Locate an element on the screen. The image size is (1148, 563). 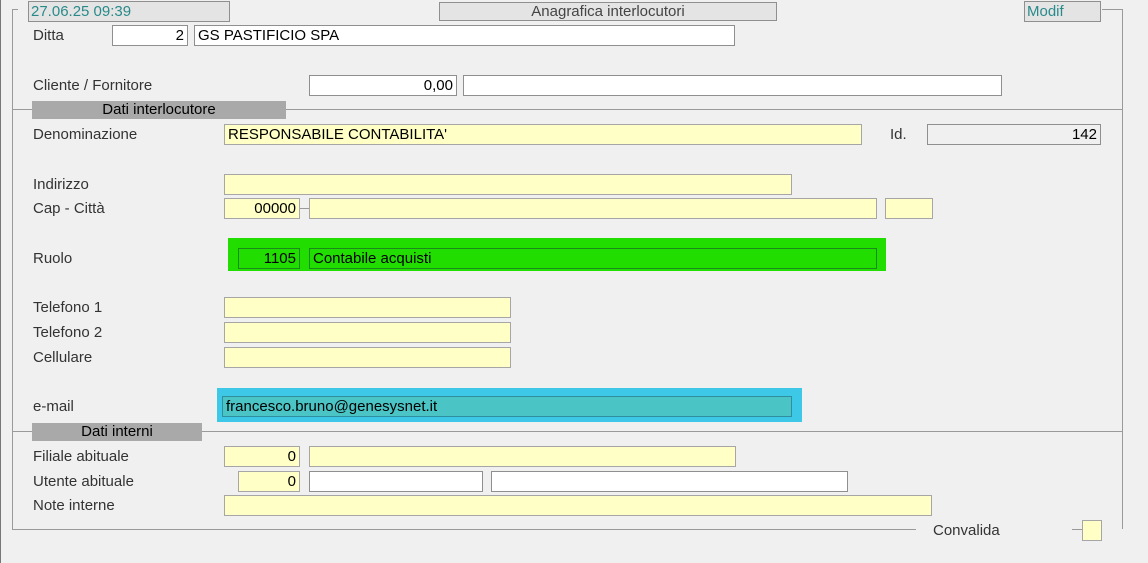
frame-bottom-line is located at coordinates (464, 529).